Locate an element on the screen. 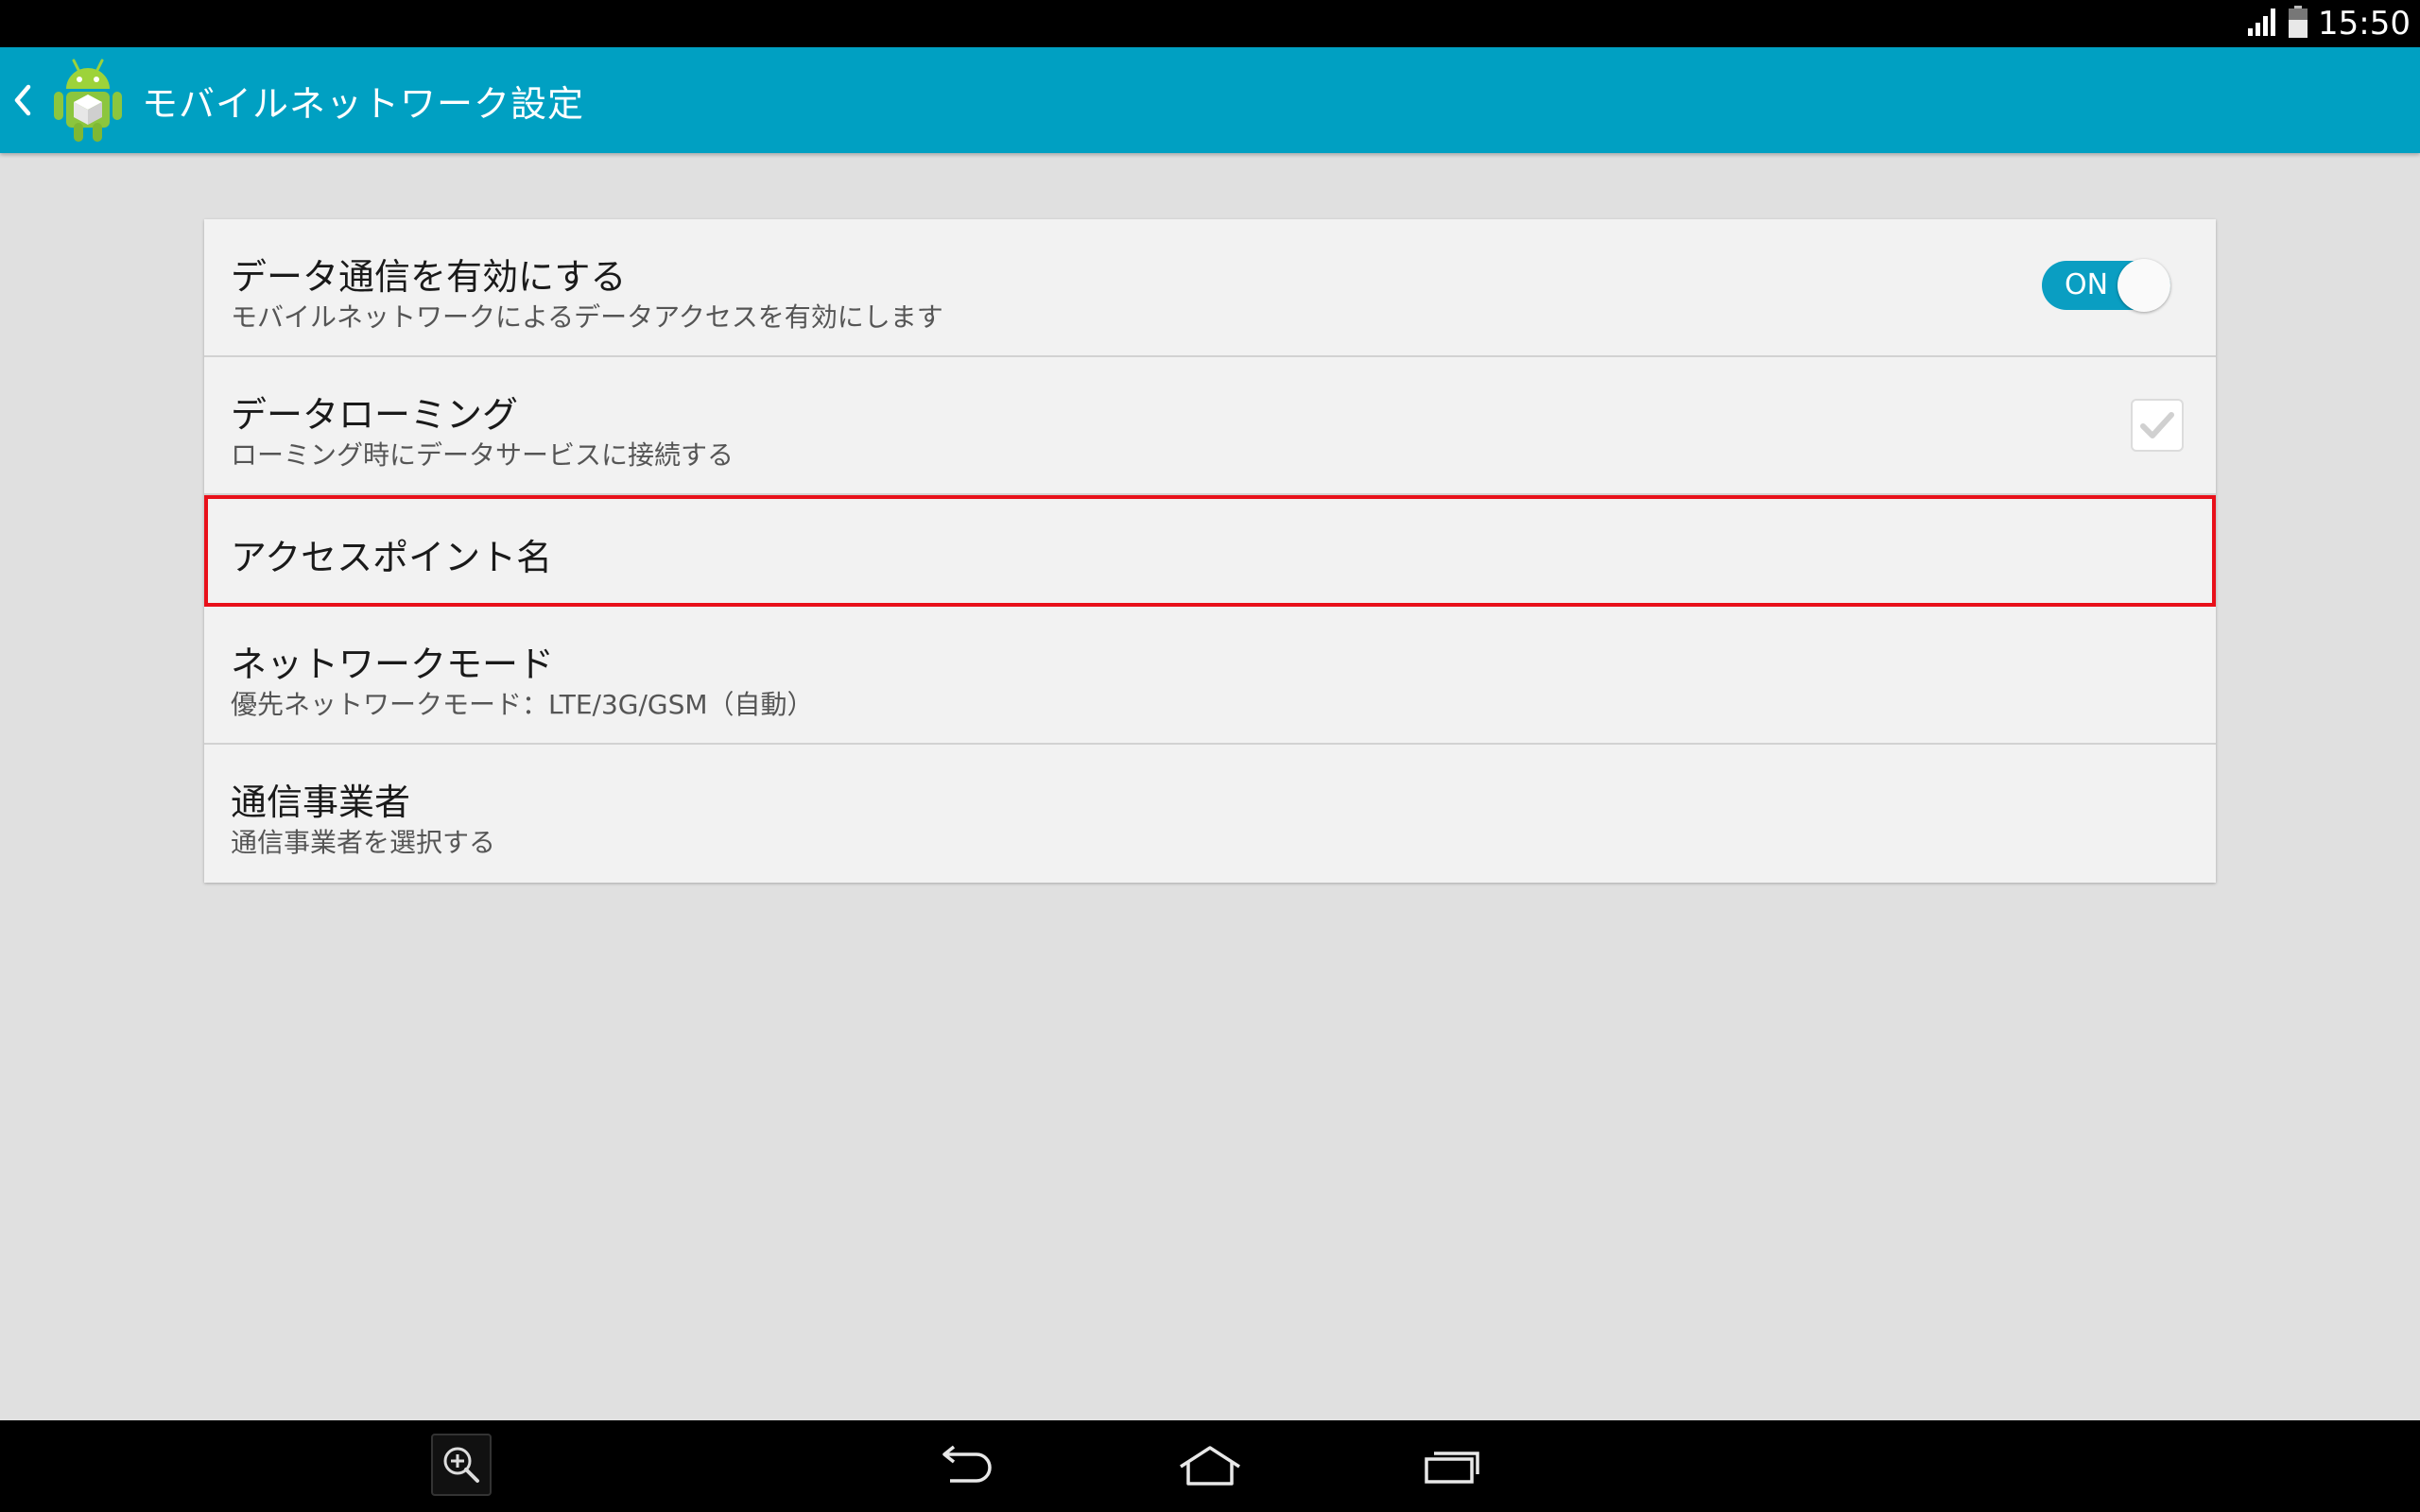 This screenshot has width=2420, height=1512. home-icon is located at coordinates (1210, 1466).